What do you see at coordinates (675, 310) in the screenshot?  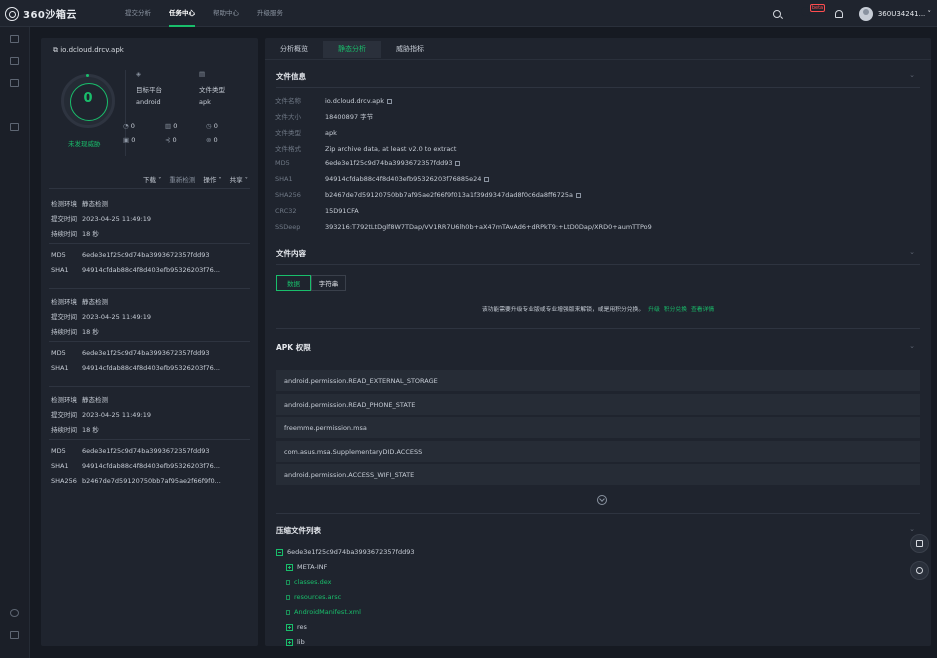 I see `points-link: 积分兑换` at bounding box center [675, 310].